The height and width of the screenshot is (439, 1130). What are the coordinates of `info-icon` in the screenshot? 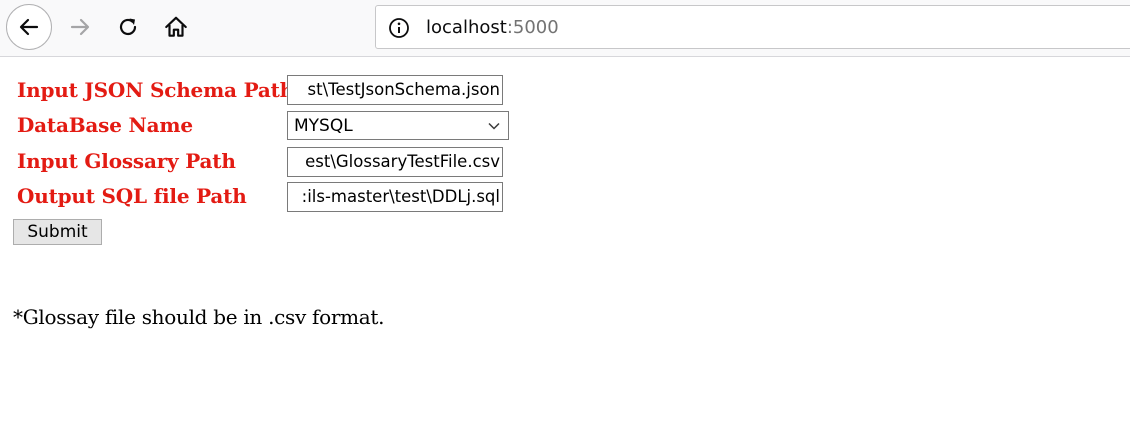 It's located at (399, 28).